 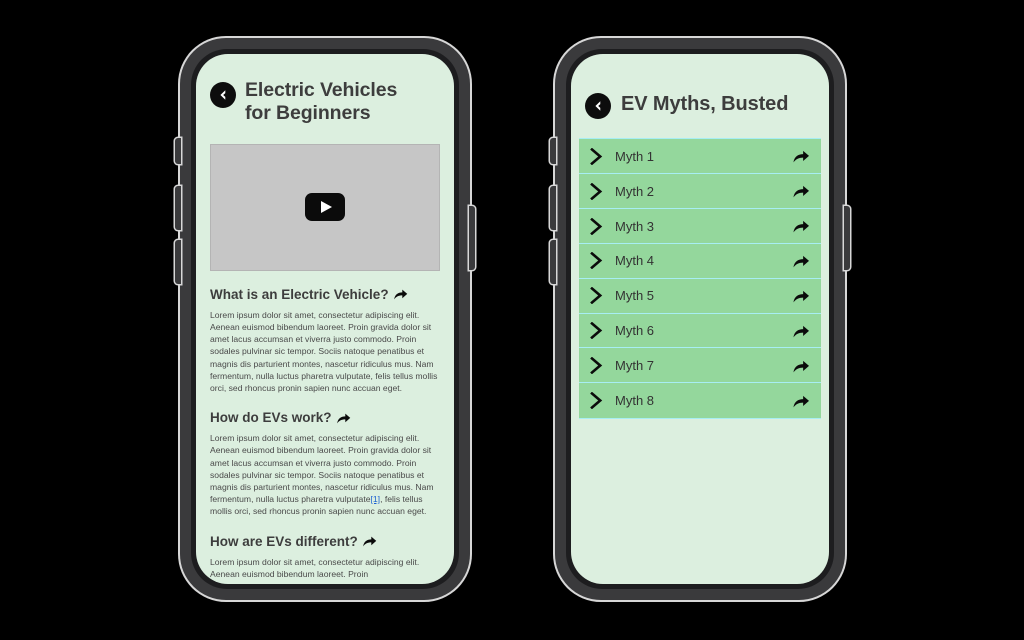 What do you see at coordinates (700, 226) in the screenshot?
I see `myth-list-item: Myth 3` at bounding box center [700, 226].